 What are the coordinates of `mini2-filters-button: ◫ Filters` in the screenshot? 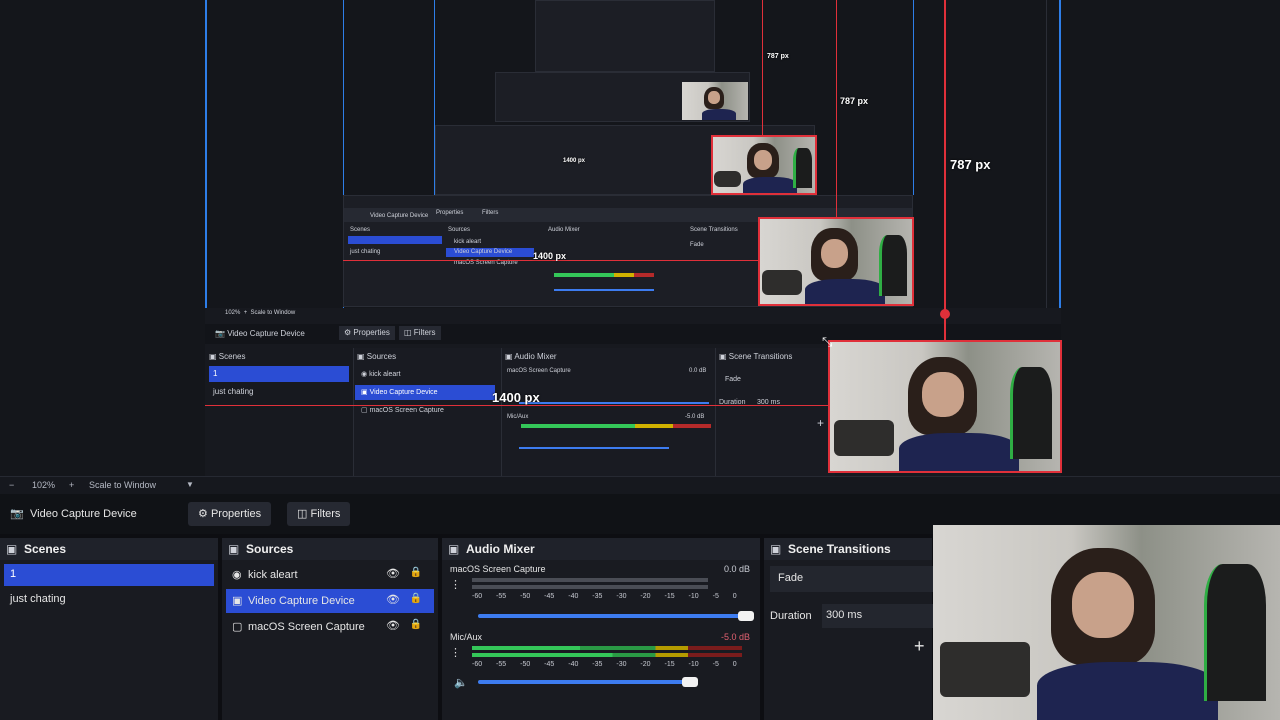 It's located at (420, 333).